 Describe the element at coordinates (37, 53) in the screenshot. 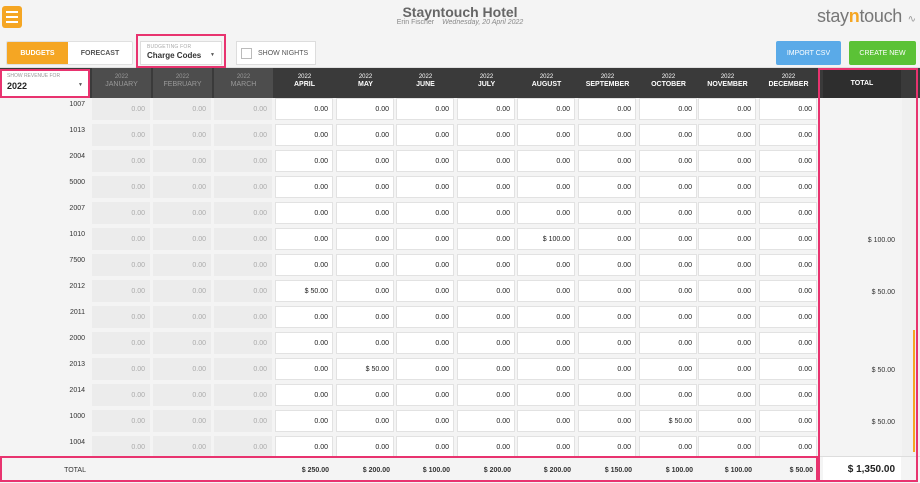

I see `budgets-tab: BUDGETS` at that location.